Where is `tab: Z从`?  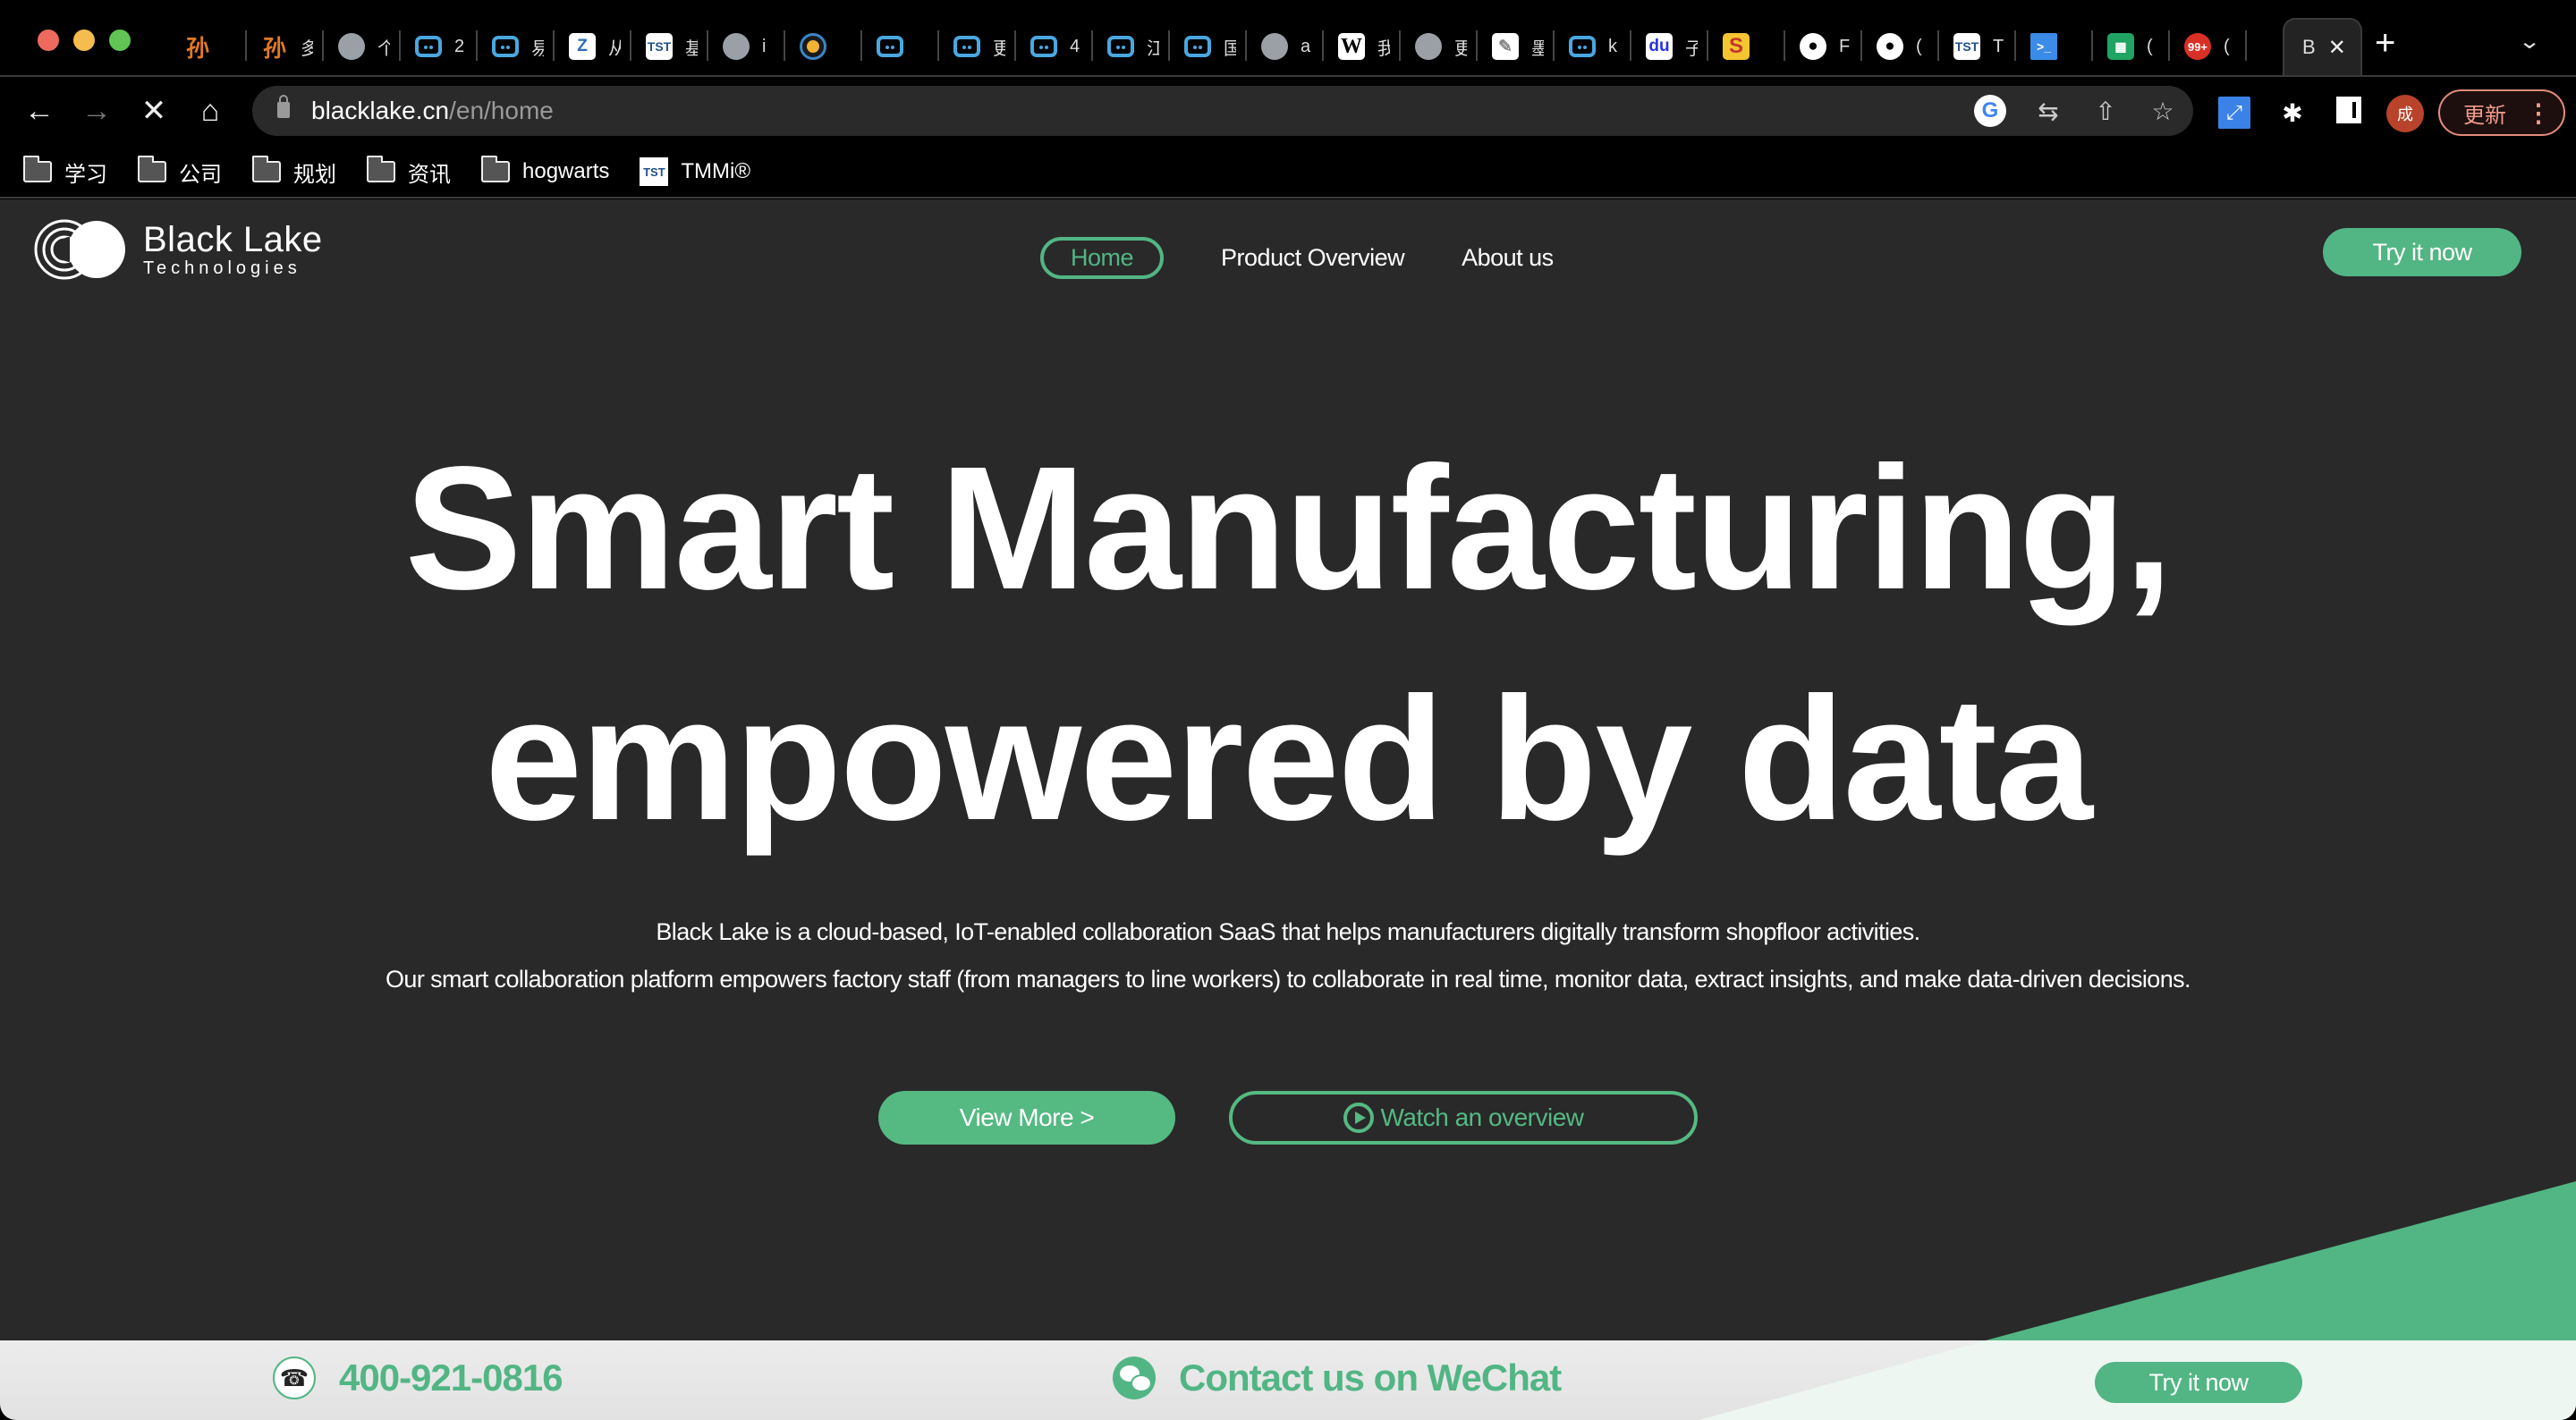
tab: Z从 is located at coordinates (593, 46).